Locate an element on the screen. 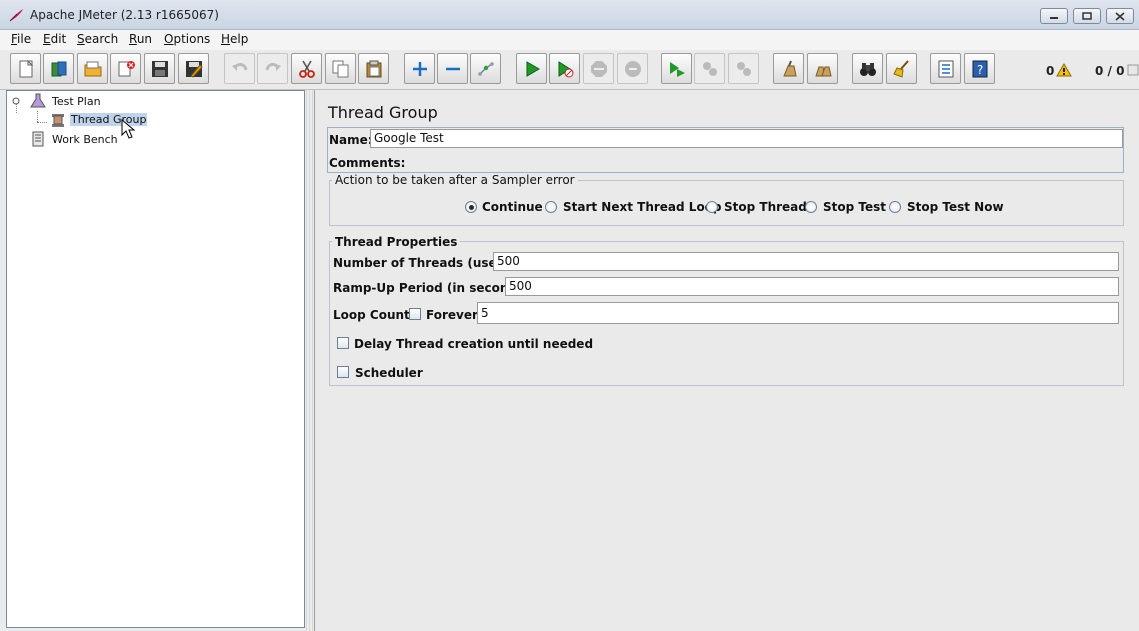  comments-label: Comments: is located at coordinates (367, 163).